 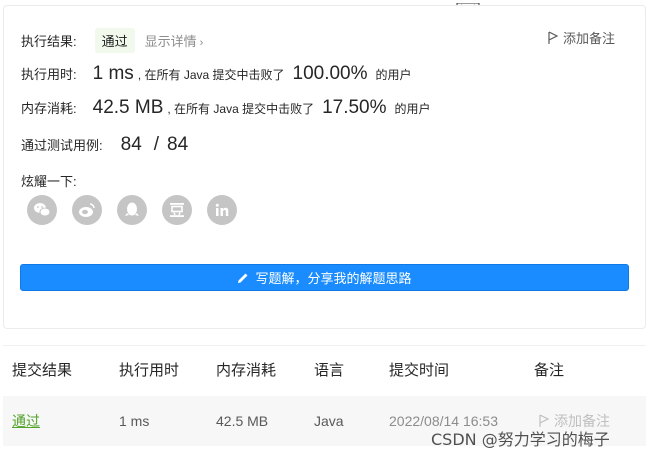 What do you see at coordinates (104, 145) in the screenshot?
I see `tests-row: 通过测试用例: 84 / 84` at bounding box center [104, 145].